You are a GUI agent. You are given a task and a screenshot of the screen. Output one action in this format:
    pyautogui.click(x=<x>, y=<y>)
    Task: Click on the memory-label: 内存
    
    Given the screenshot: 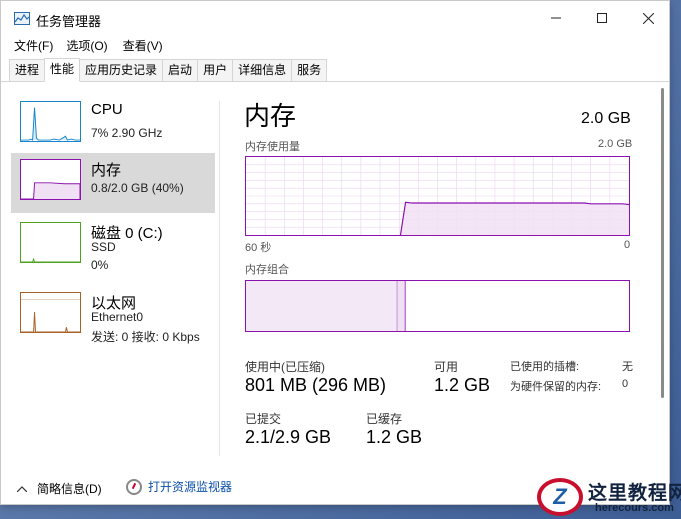 What is the action you would take?
    pyautogui.click(x=106, y=170)
    